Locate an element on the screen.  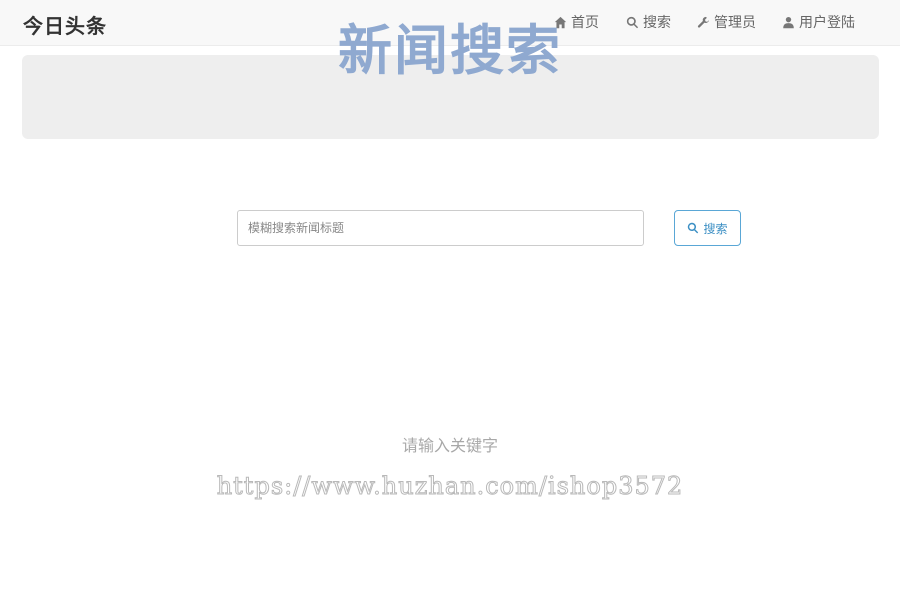
page-title: 新闻搜索 is located at coordinates (450, 50).